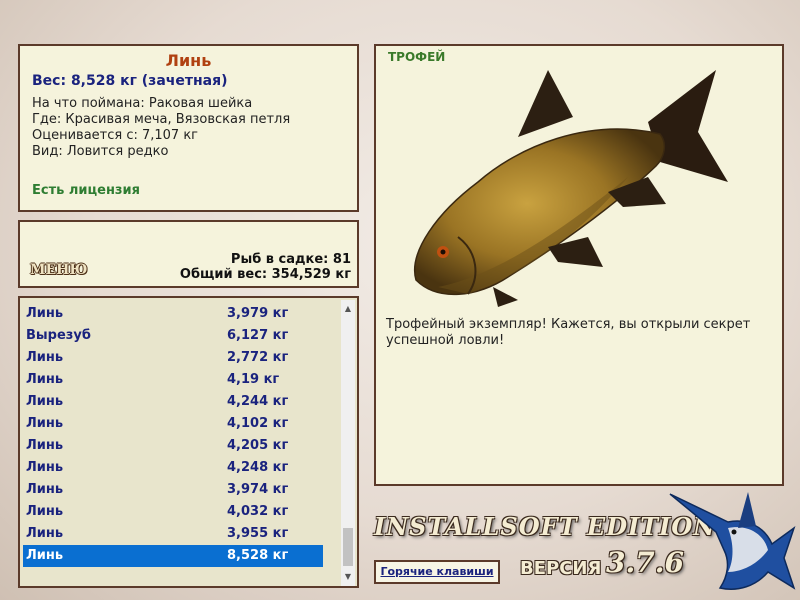 This screenshot has height=600, width=800. What do you see at coordinates (253, 379) in the screenshot?
I see `list-item-weight: 4,19 кг` at bounding box center [253, 379].